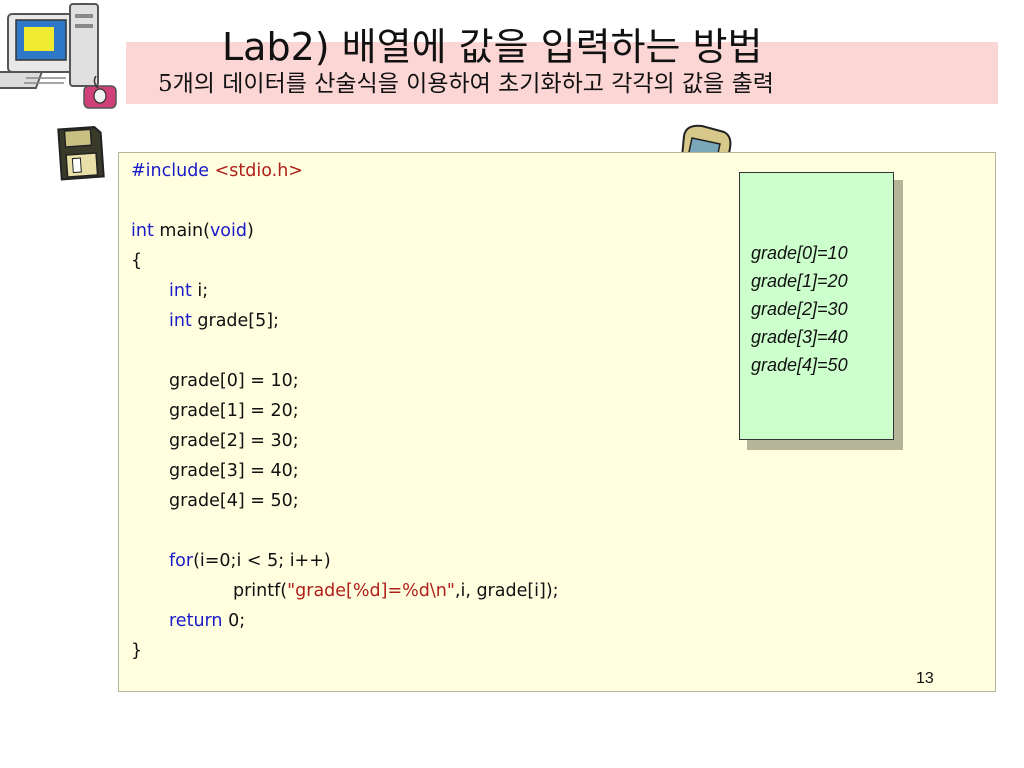 This screenshot has height=768, width=1024. Describe the element at coordinates (925, 678) in the screenshot. I see `page-number: 13` at that location.